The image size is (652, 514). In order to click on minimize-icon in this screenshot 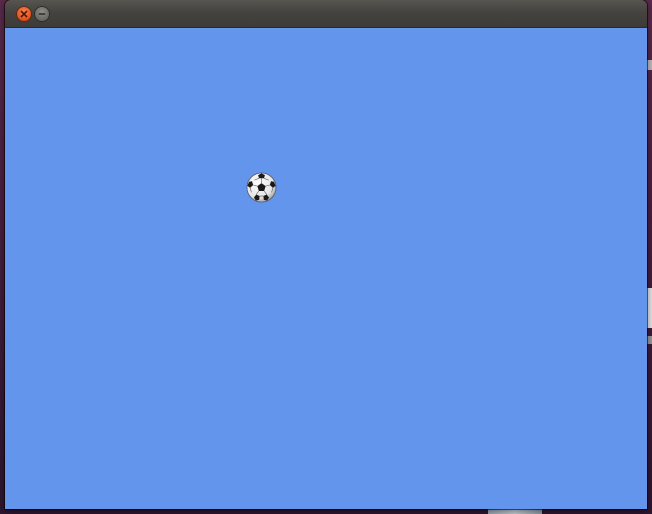, I will do `click(42, 14)`.